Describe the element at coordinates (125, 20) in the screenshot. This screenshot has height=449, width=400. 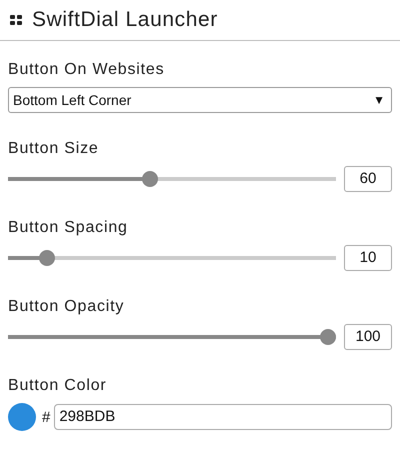
I see `app-title: SwiftDial Launcher` at that location.